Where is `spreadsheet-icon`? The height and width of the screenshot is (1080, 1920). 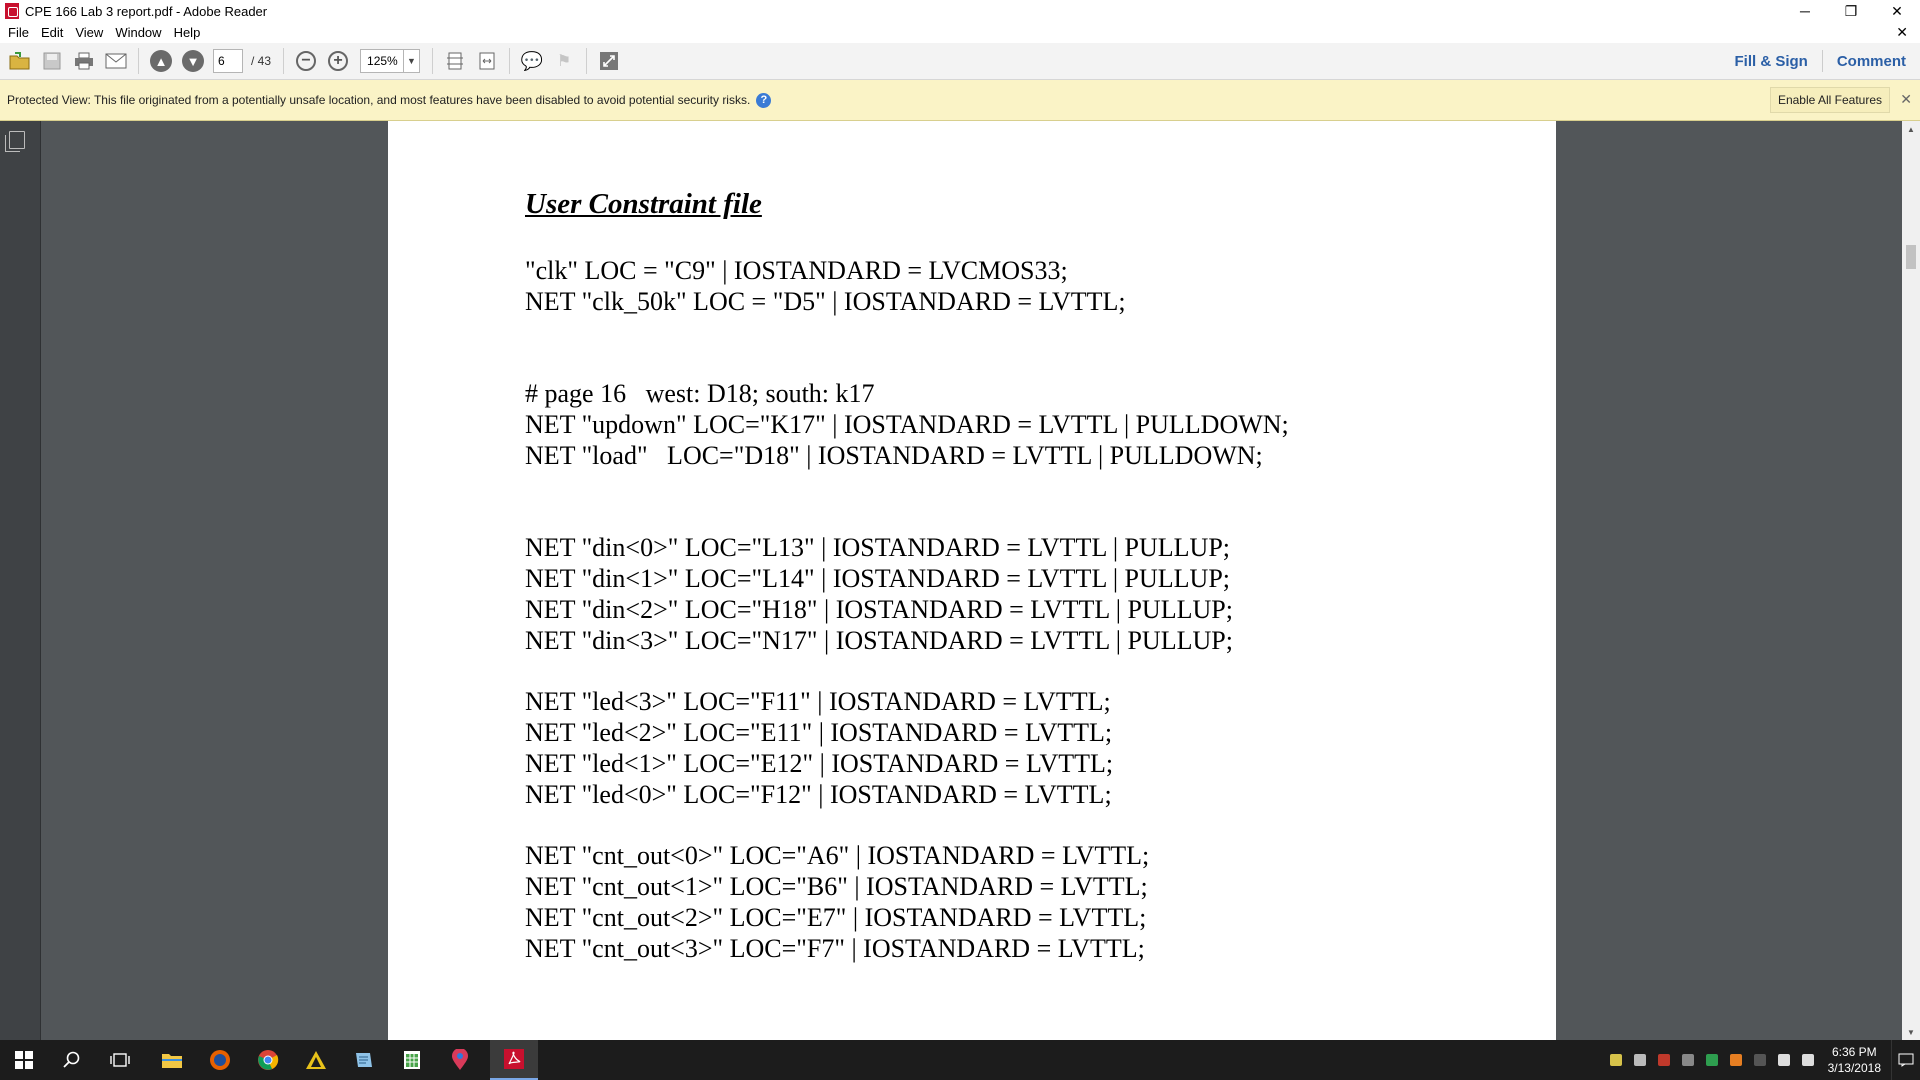
spreadsheet-icon is located at coordinates (412, 1060).